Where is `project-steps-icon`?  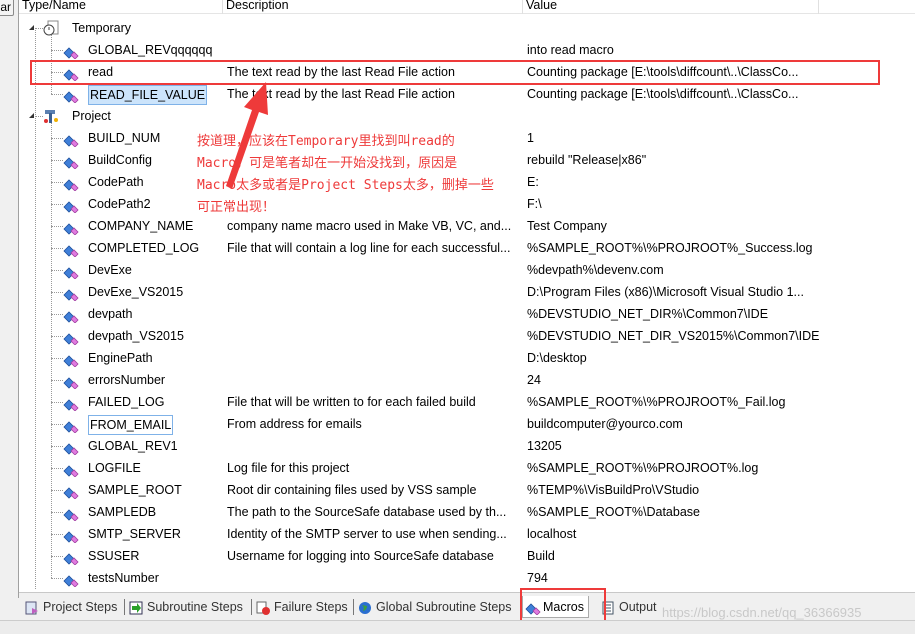
project-steps-icon is located at coordinates (32, 607).